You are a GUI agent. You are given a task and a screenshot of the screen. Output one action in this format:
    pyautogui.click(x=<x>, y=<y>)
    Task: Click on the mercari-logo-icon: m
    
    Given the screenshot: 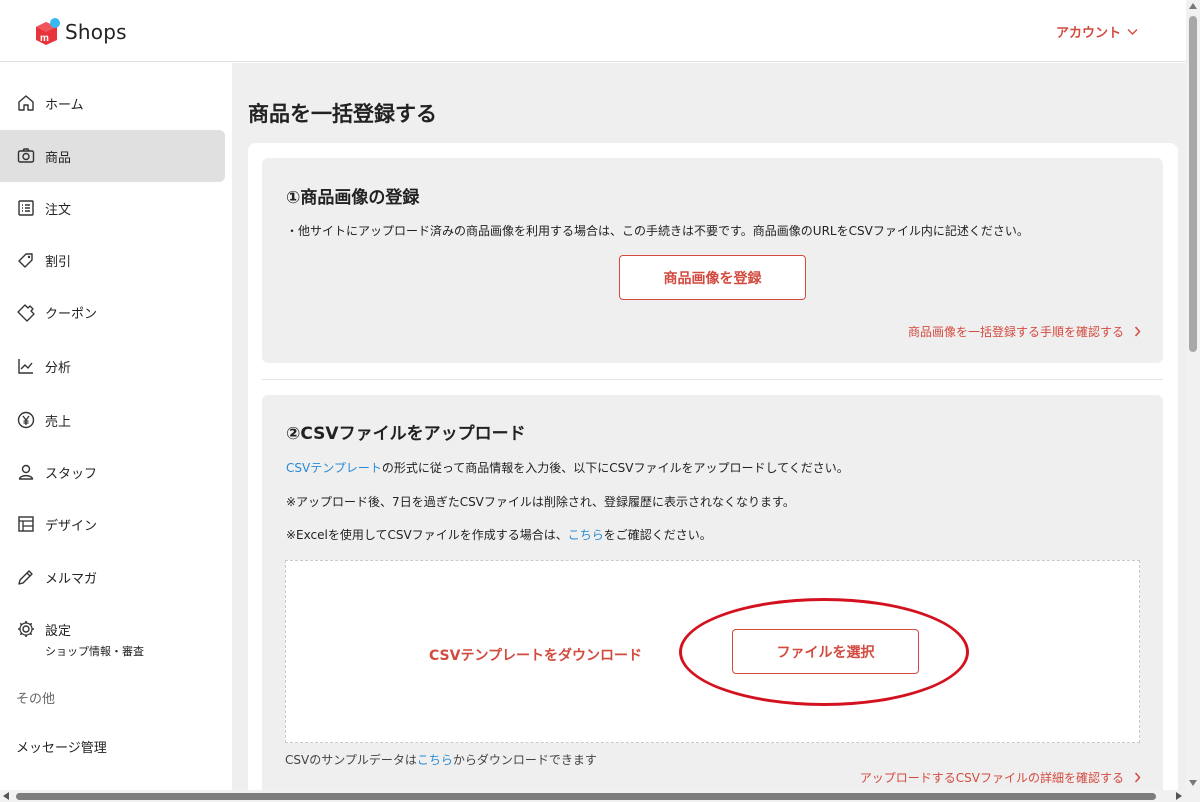 What is the action you would take?
    pyautogui.click(x=47, y=32)
    